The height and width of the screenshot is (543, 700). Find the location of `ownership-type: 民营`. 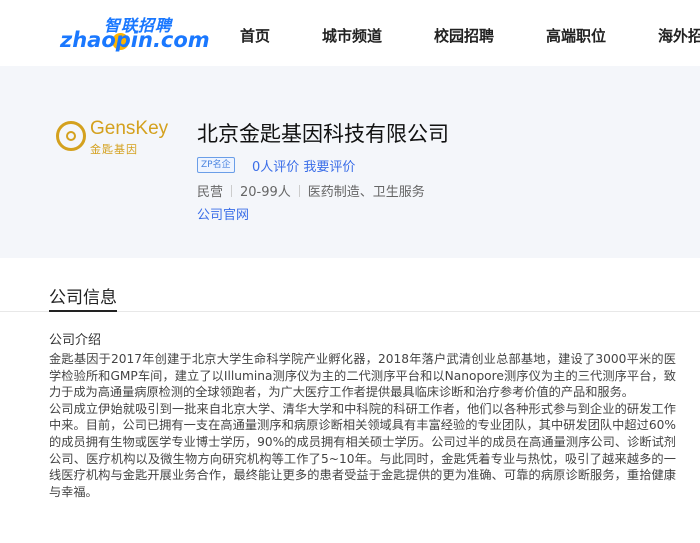

ownership-type: 民营 is located at coordinates (210, 192).